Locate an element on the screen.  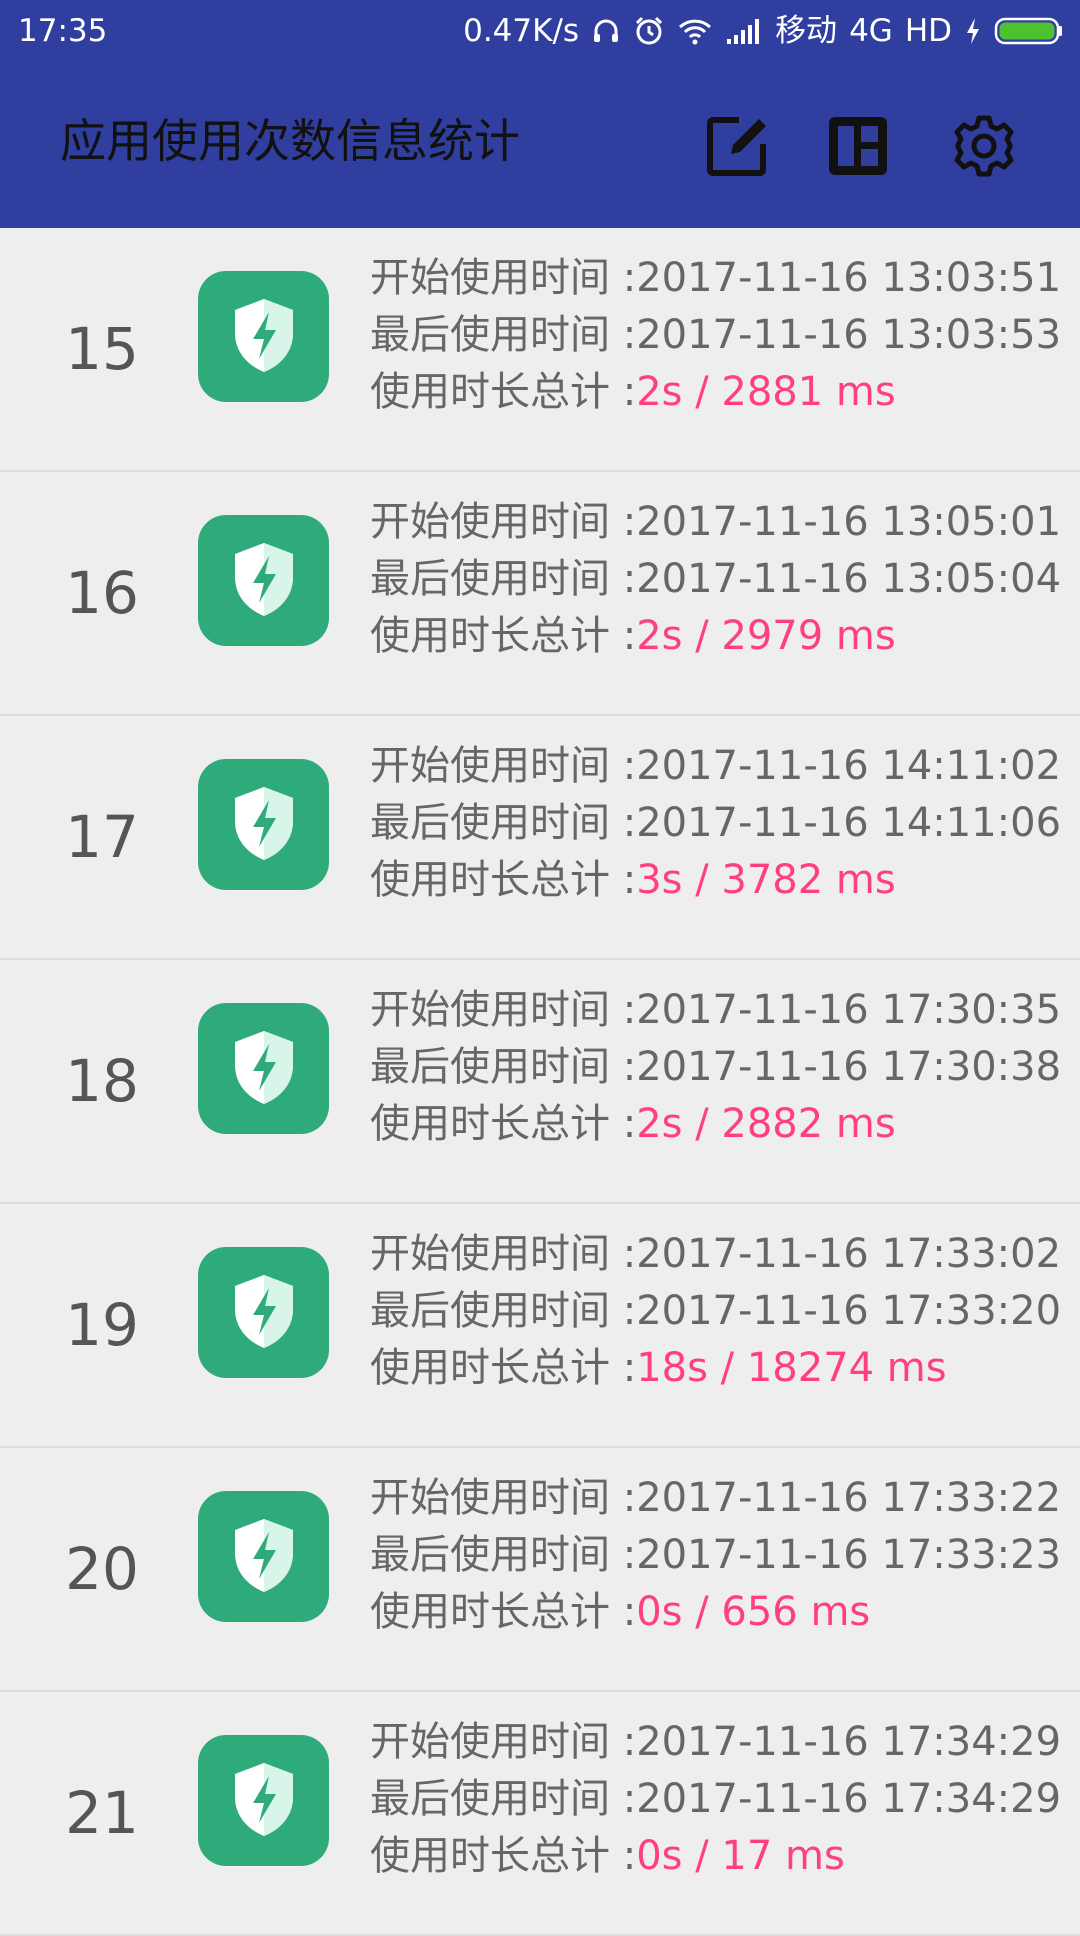
last-time-value: 2017-11-16 13:03:53 is located at coordinates (849, 335).